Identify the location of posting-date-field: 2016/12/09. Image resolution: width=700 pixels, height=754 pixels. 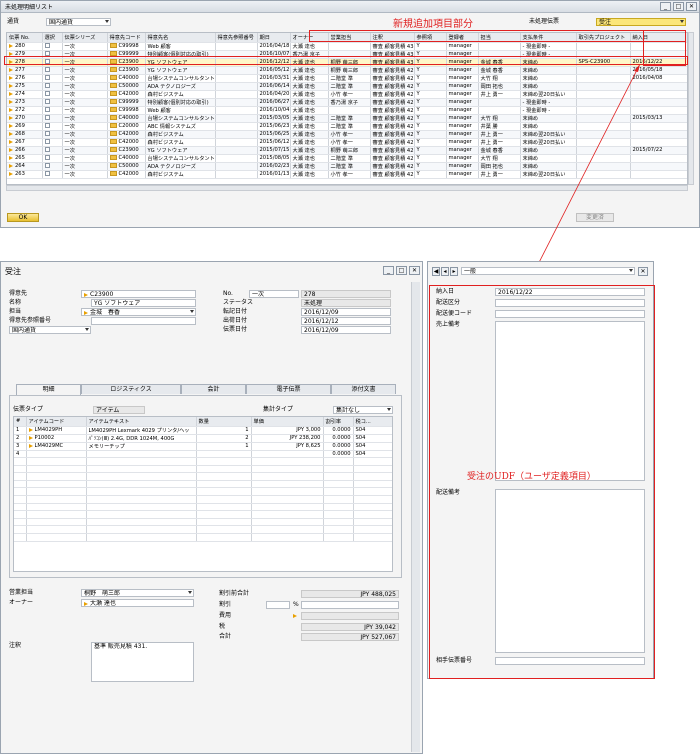
(346, 312).